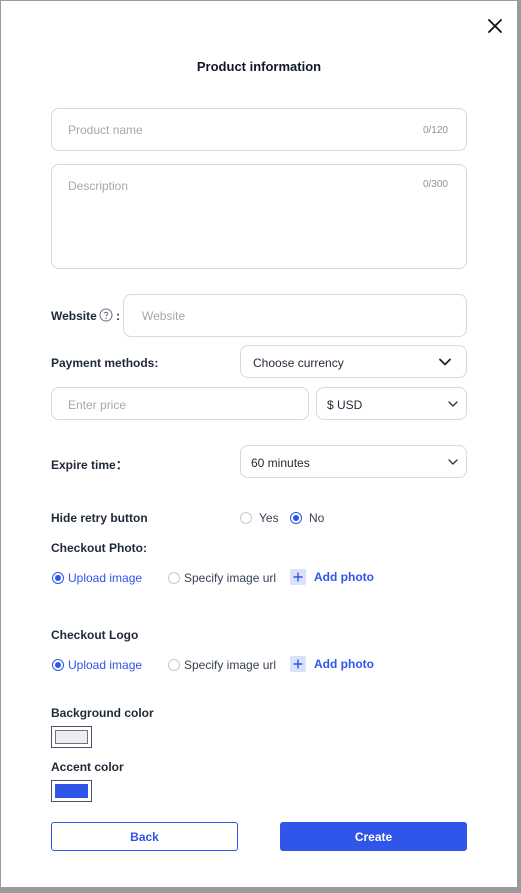  I want to click on logo-add-button: Add photo, so click(332, 664).